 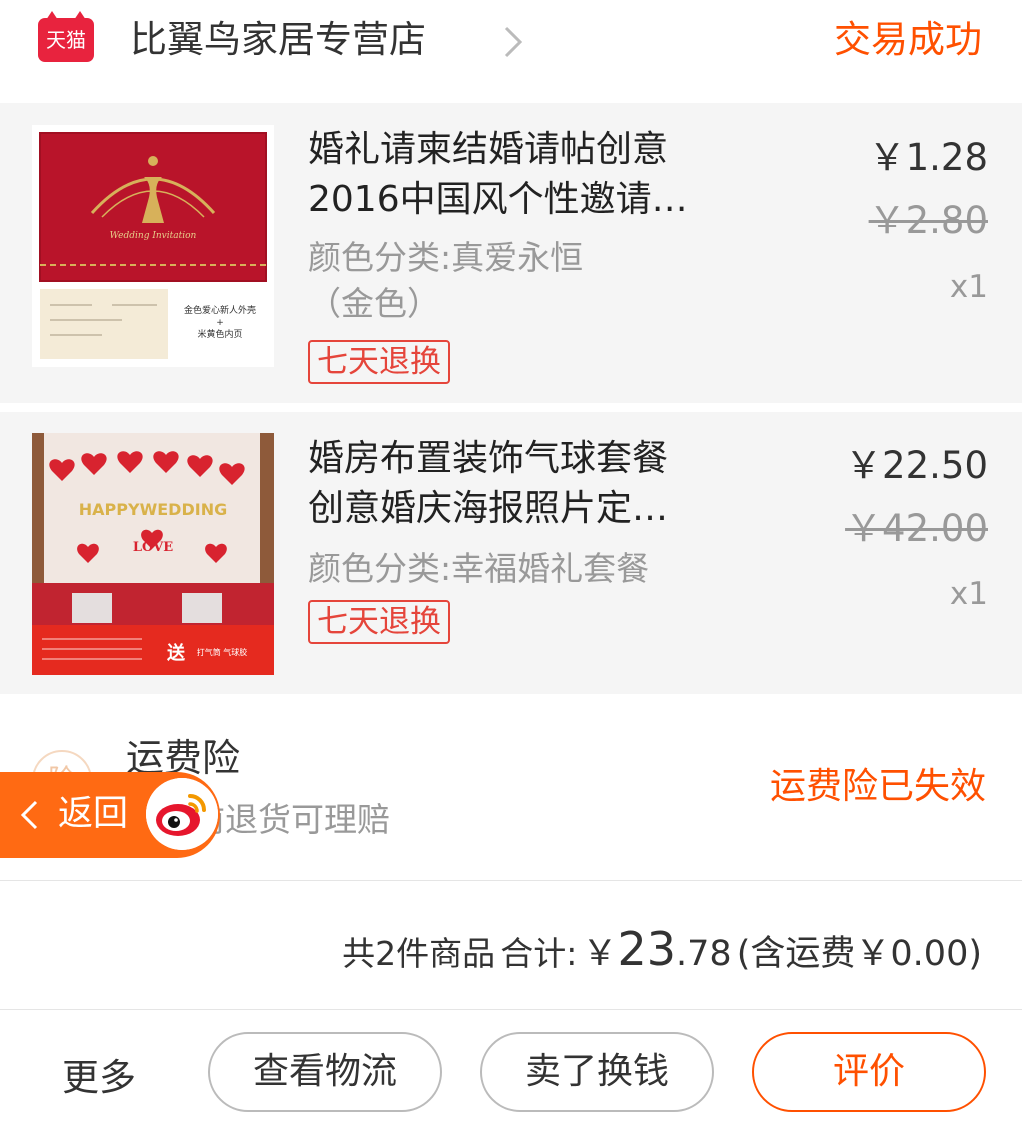 What do you see at coordinates (325, 1072) in the screenshot?
I see `view-logistics-button: 查看物流` at bounding box center [325, 1072].